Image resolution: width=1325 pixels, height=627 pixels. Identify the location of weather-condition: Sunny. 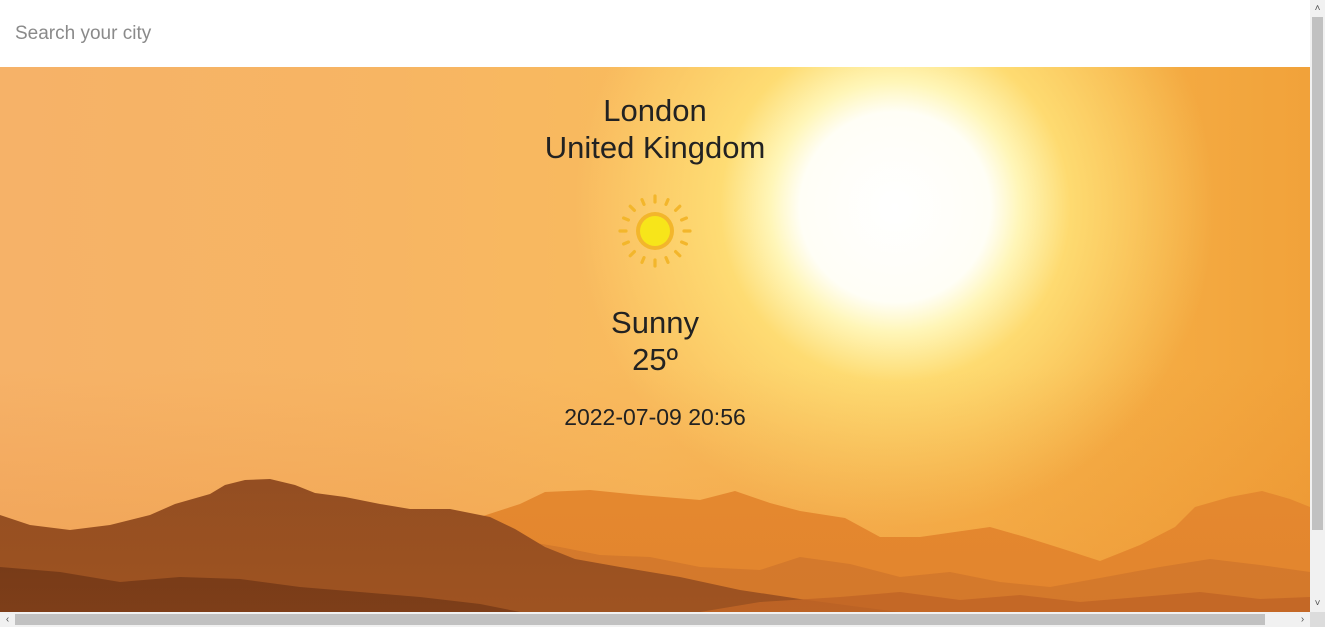
(655, 322).